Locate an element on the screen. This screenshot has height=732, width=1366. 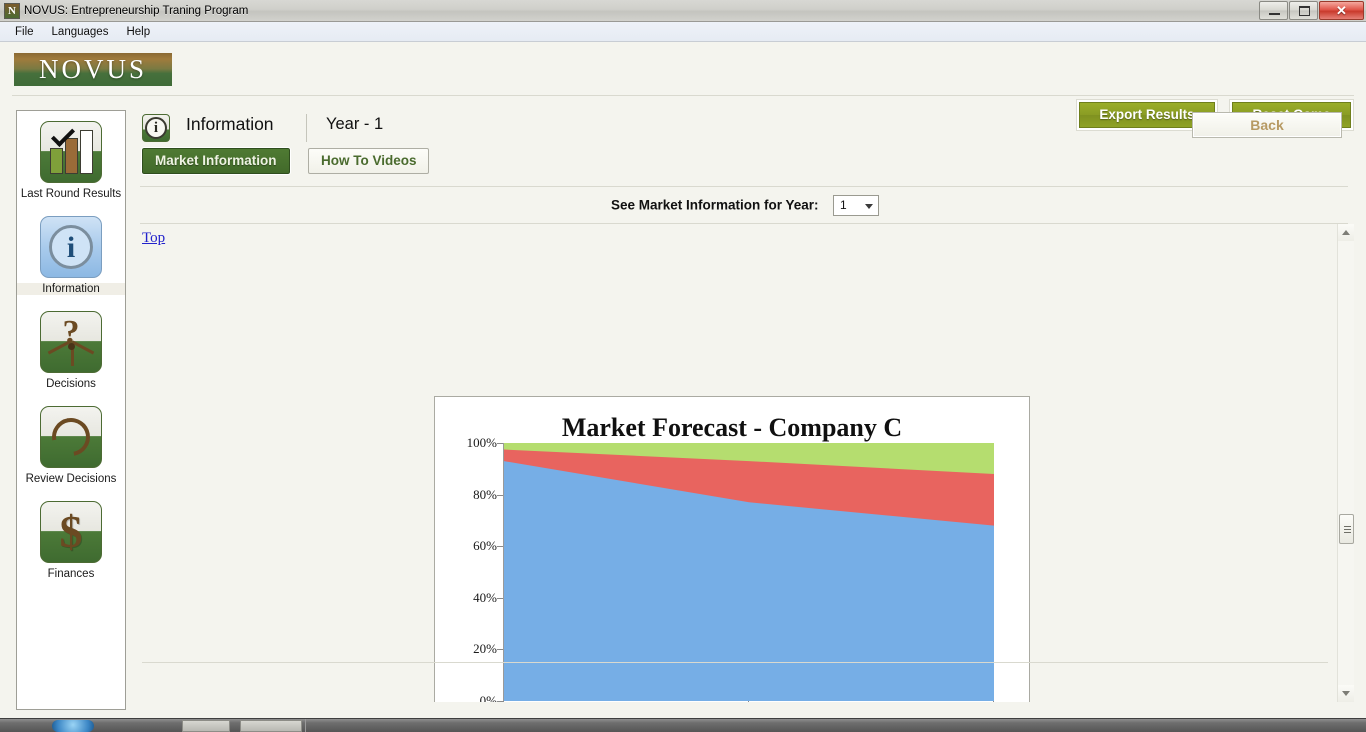
page-header: i Information Year - 1 Back is located at coordinates (745, 128).